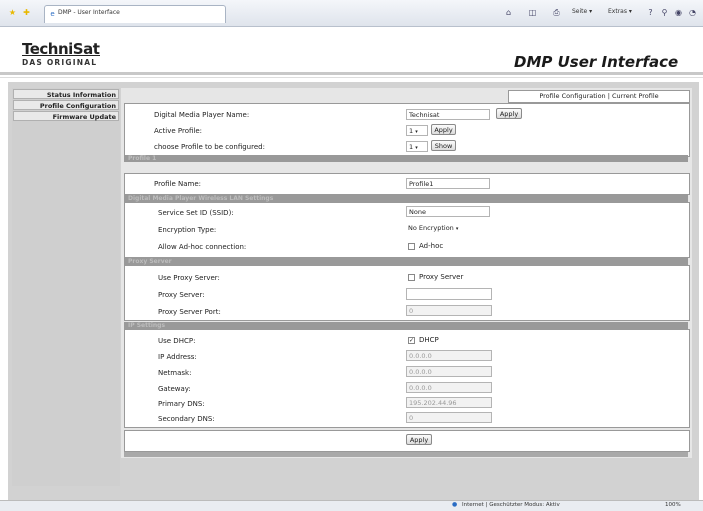 The image size is (703, 511). I want to click on primary-dns-label: Primary DNS:, so click(181, 404).